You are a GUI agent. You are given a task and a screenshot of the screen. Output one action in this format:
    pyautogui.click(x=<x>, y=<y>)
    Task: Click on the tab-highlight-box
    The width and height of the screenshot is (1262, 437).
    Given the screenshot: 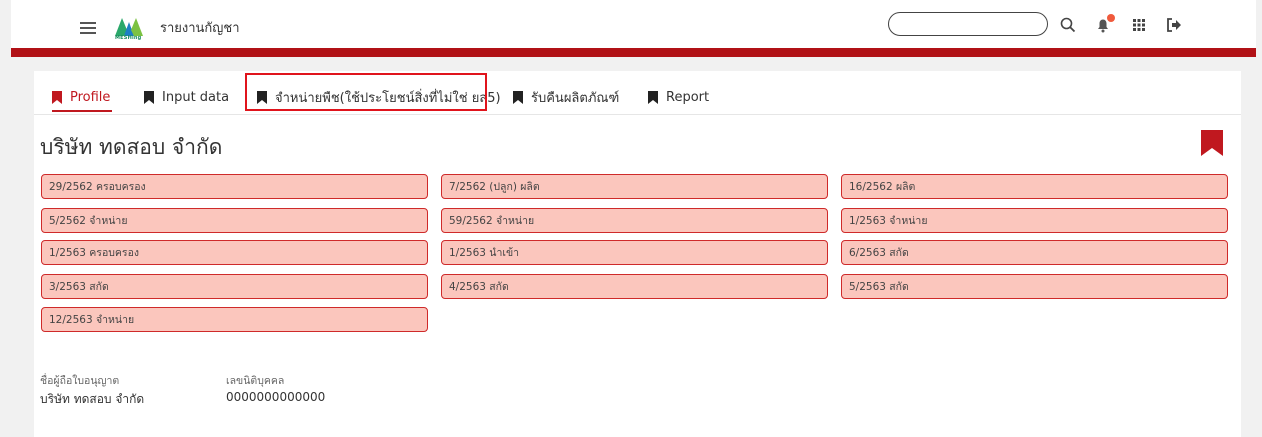 What is the action you would take?
    pyautogui.click(x=366, y=92)
    